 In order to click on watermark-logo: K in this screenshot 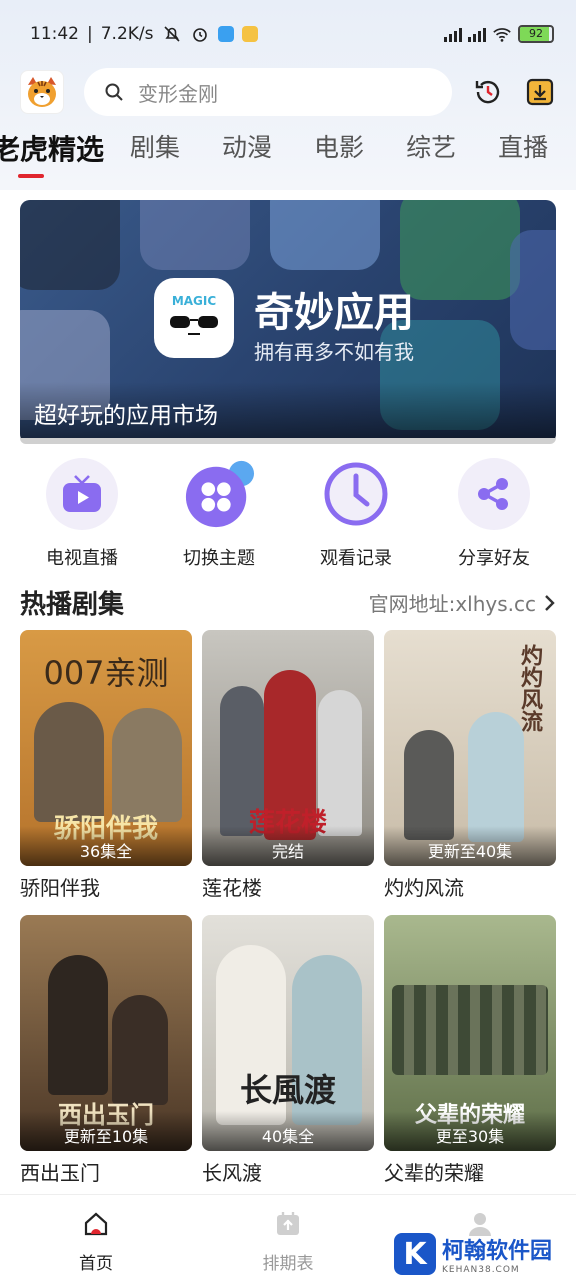, I will do `click(415, 1254)`.